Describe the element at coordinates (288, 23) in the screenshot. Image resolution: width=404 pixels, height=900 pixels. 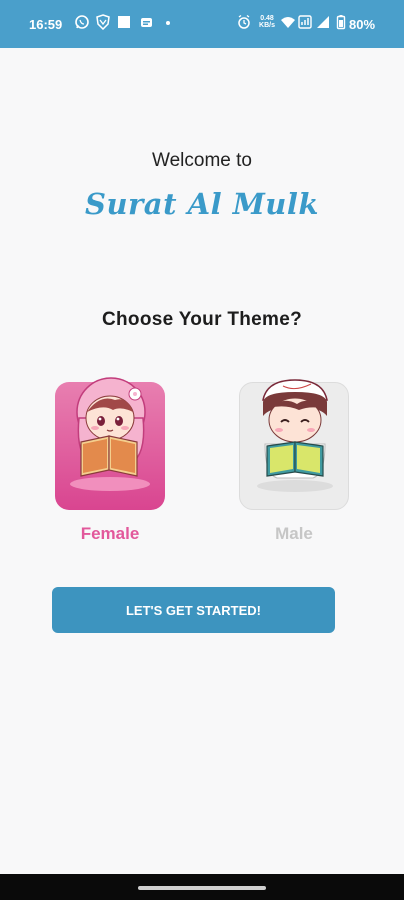
I see `wifi-icon` at that location.